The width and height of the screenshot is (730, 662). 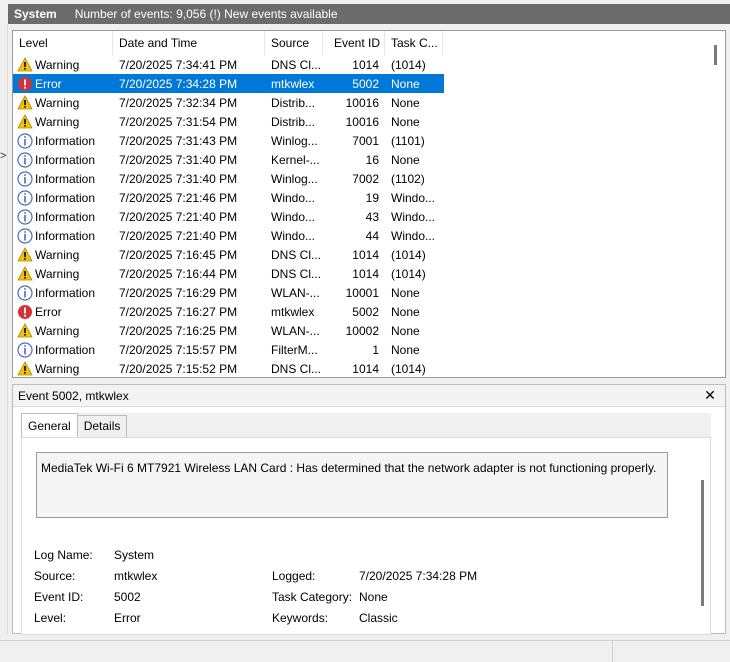 What do you see at coordinates (50, 618) in the screenshot?
I see `level-label: Level:` at bounding box center [50, 618].